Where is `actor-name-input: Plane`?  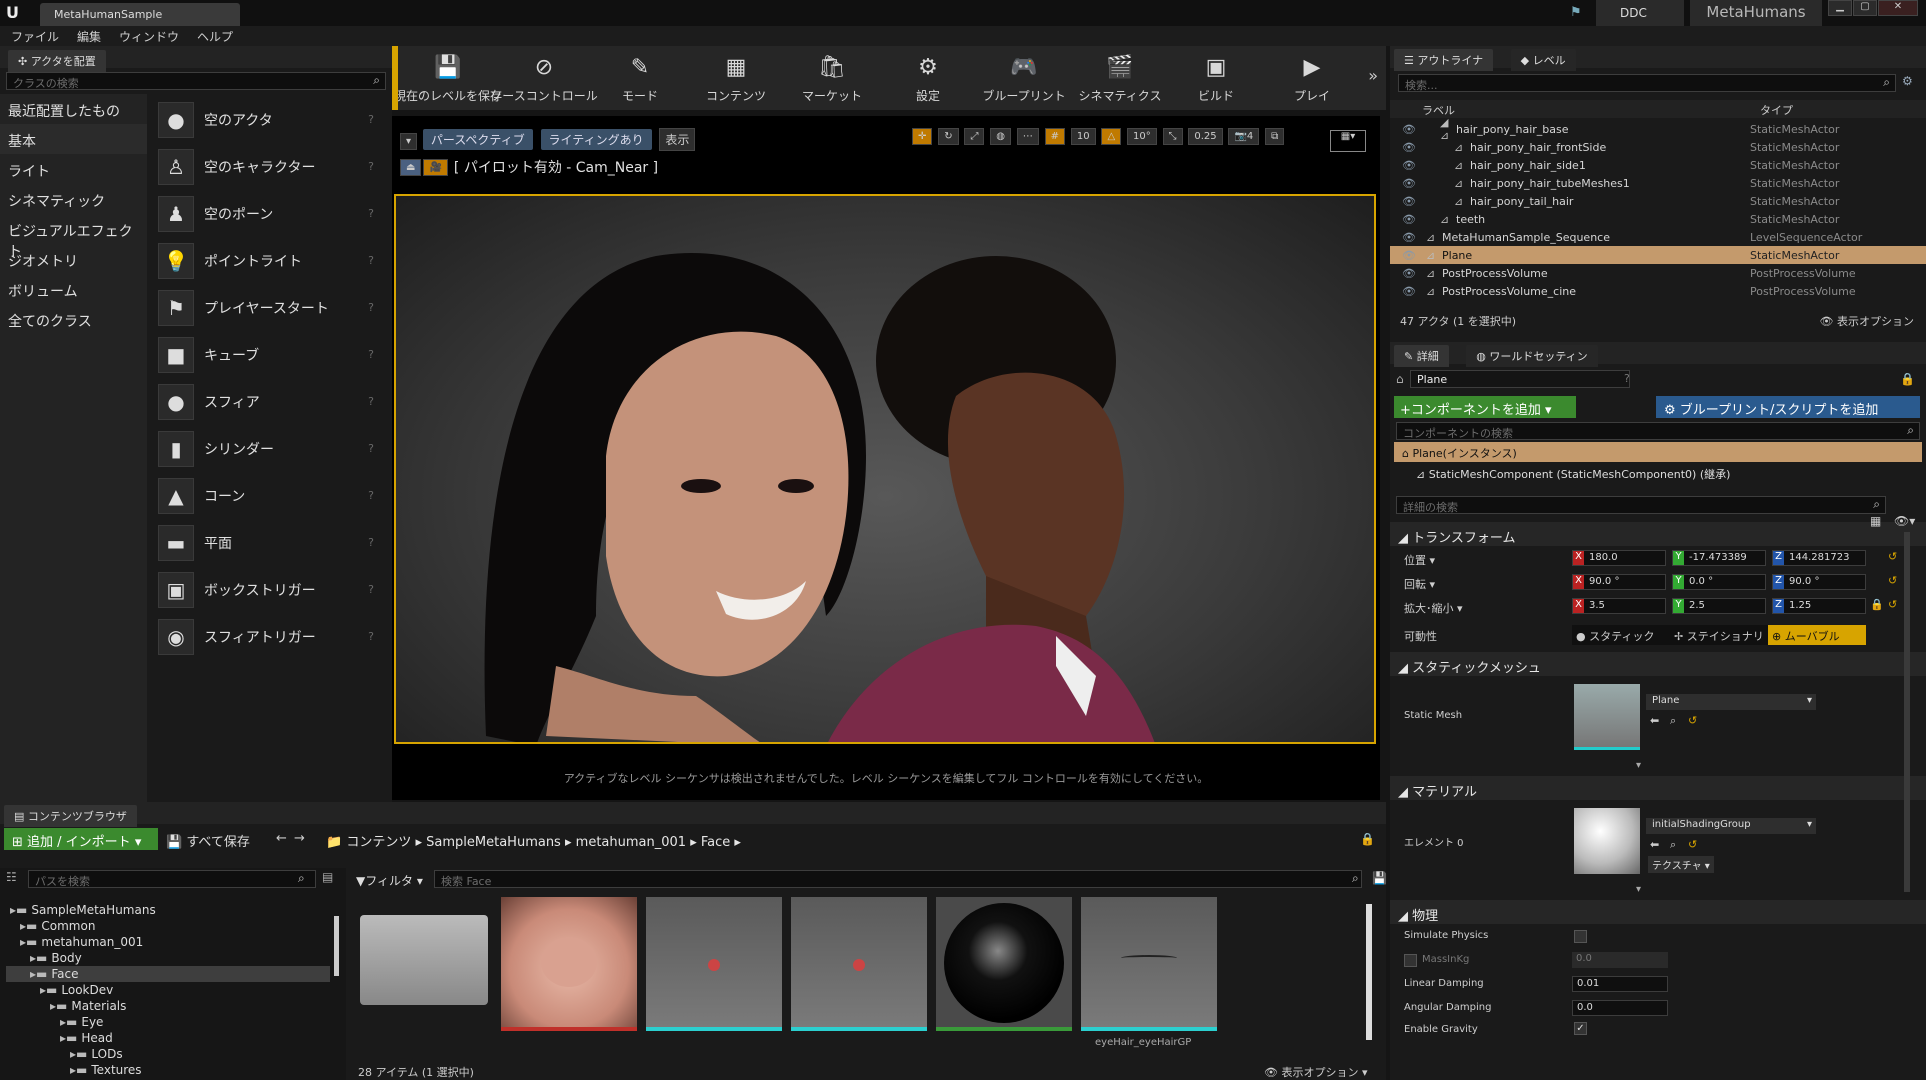 actor-name-input: Plane is located at coordinates (1520, 379).